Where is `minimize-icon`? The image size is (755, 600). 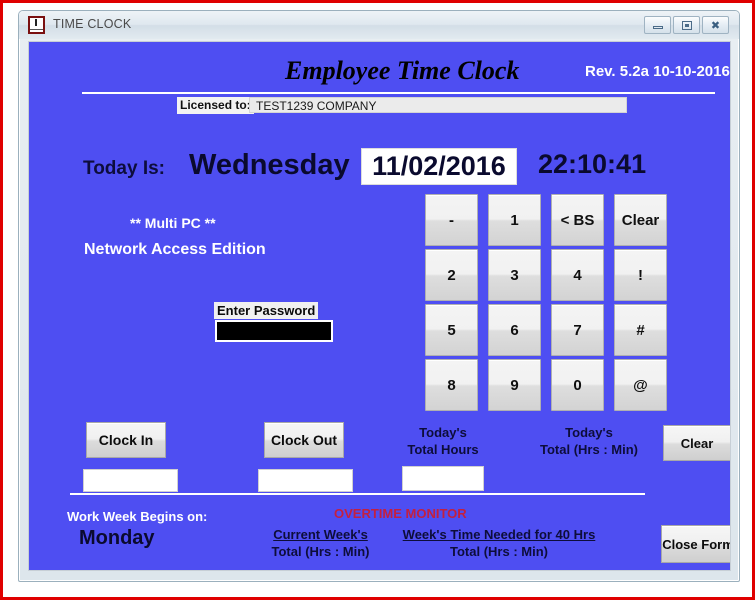 minimize-icon is located at coordinates (658, 27).